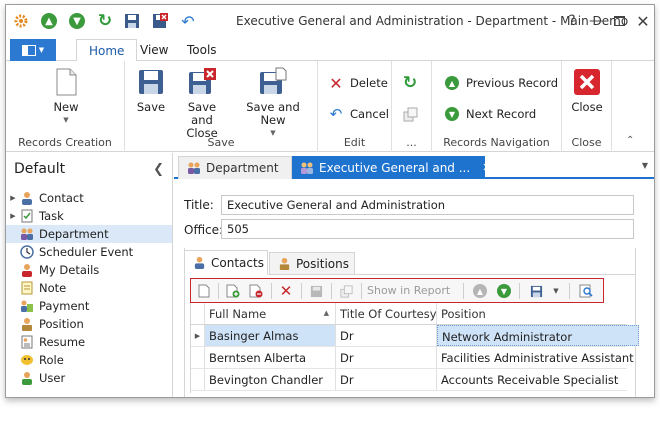  I want to click on user-icon, so click(27, 378).